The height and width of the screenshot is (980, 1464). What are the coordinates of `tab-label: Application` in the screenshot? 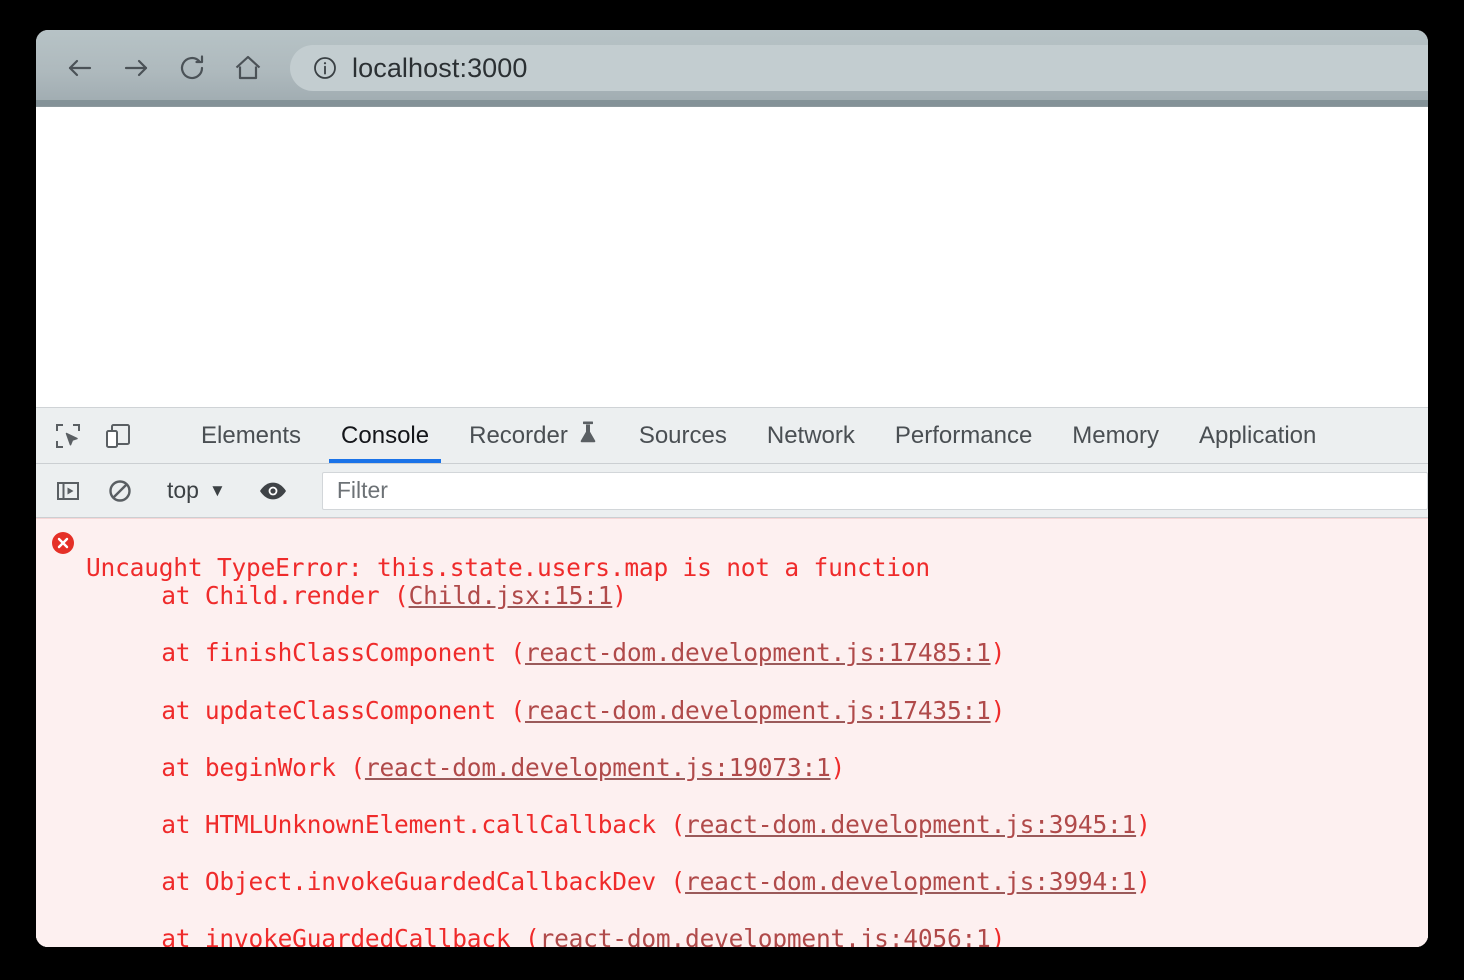 It's located at (1257, 435).